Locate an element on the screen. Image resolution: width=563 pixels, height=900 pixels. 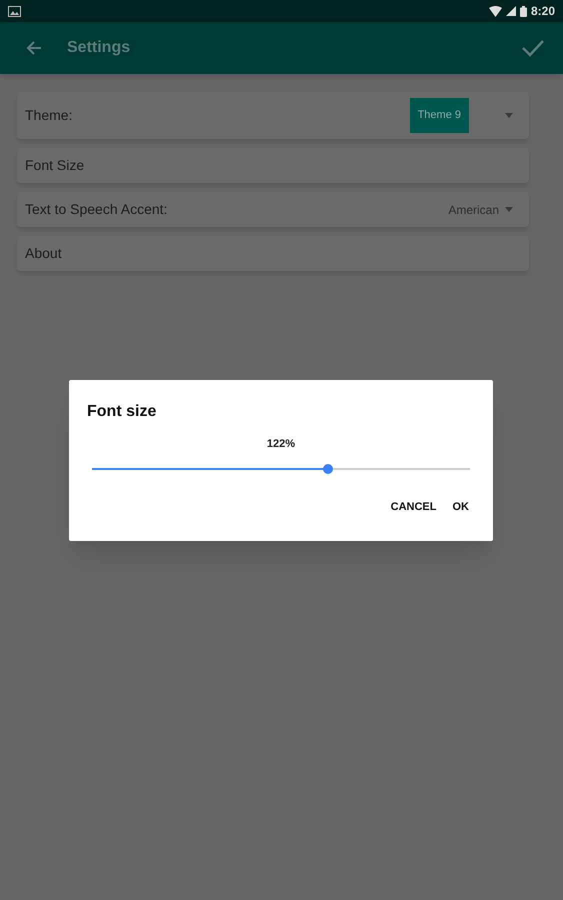
settings-row: Theme: Theme 9 is located at coordinates (273, 115).